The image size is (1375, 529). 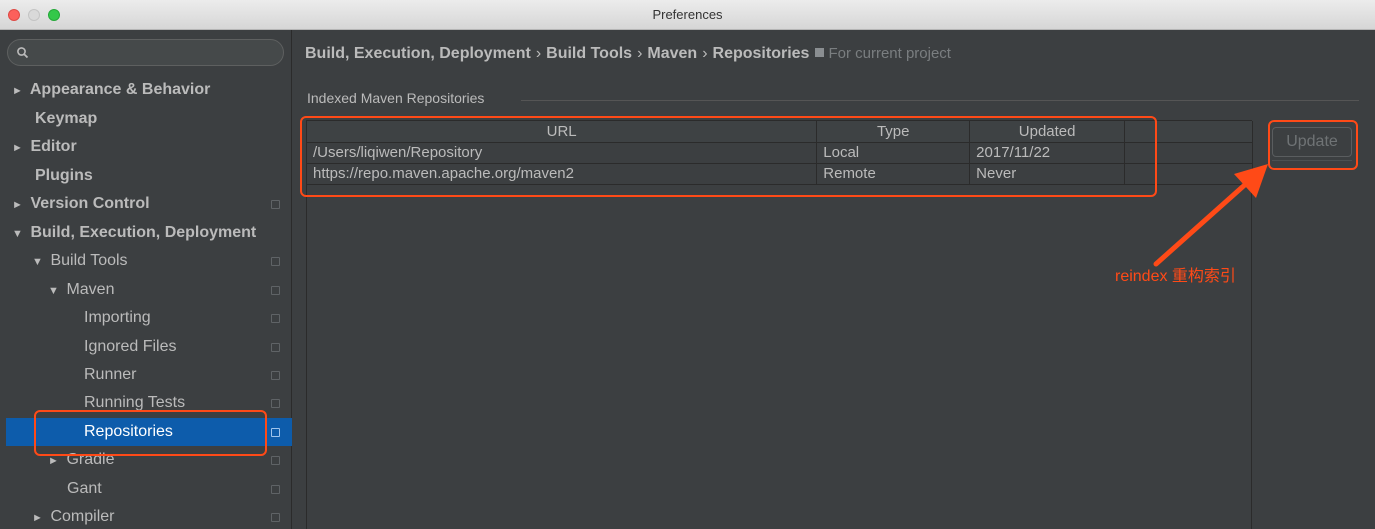 What do you see at coordinates (150, 433) in the screenshot?
I see `annotation-repositories-highlight` at bounding box center [150, 433].